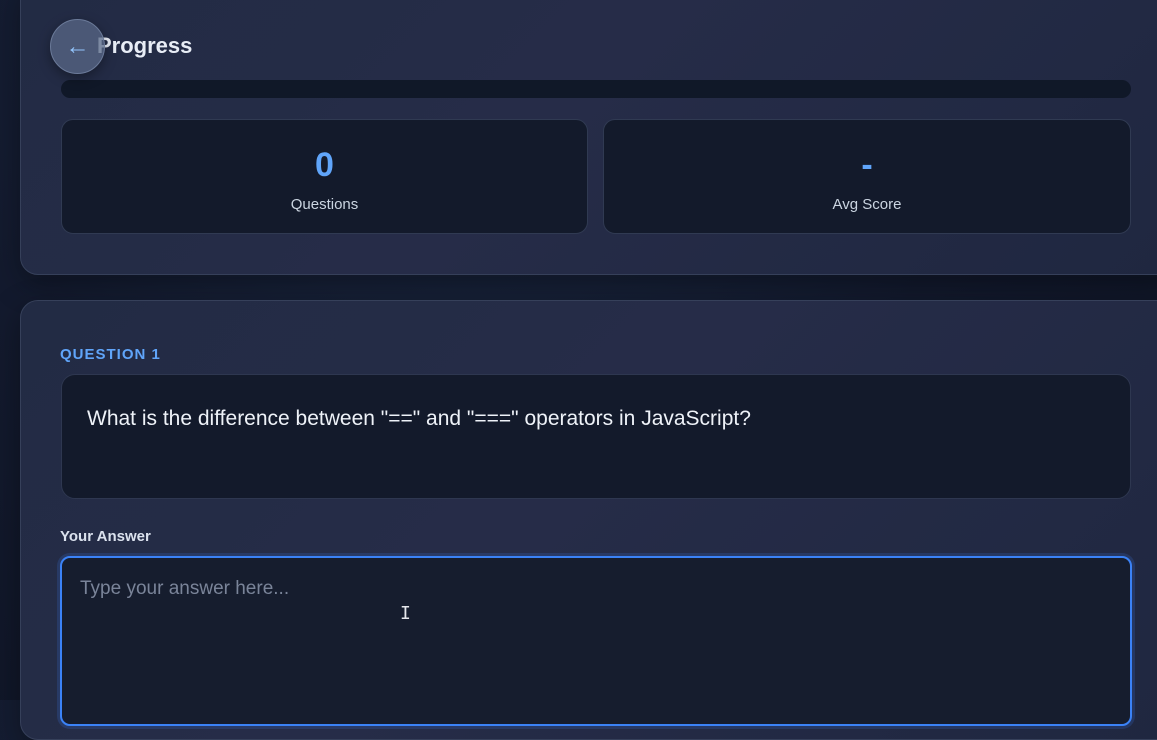 The height and width of the screenshot is (740, 1157). I want to click on stat-card-avg-score: - Avg Score, so click(867, 176).